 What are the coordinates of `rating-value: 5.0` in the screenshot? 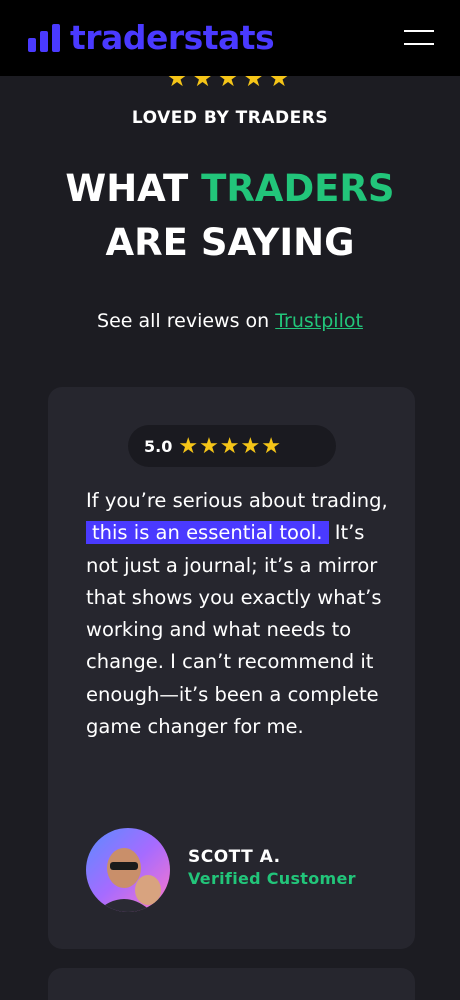 It's located at (158, 446).